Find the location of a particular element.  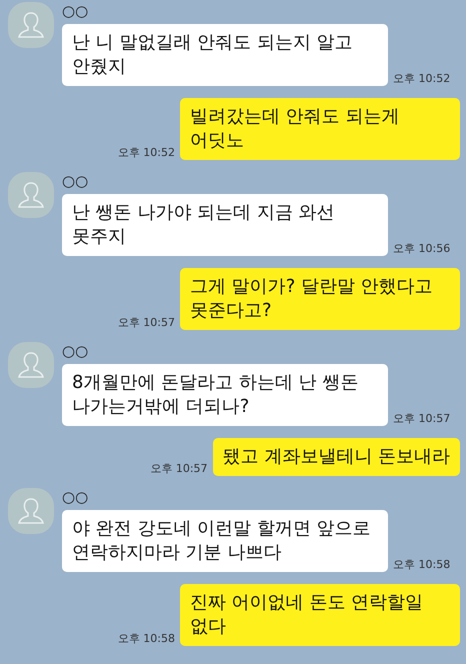

message-bubble: 그게 말이가? 달란말 안했다고 못준다고? is located at coordinates (320, 299).